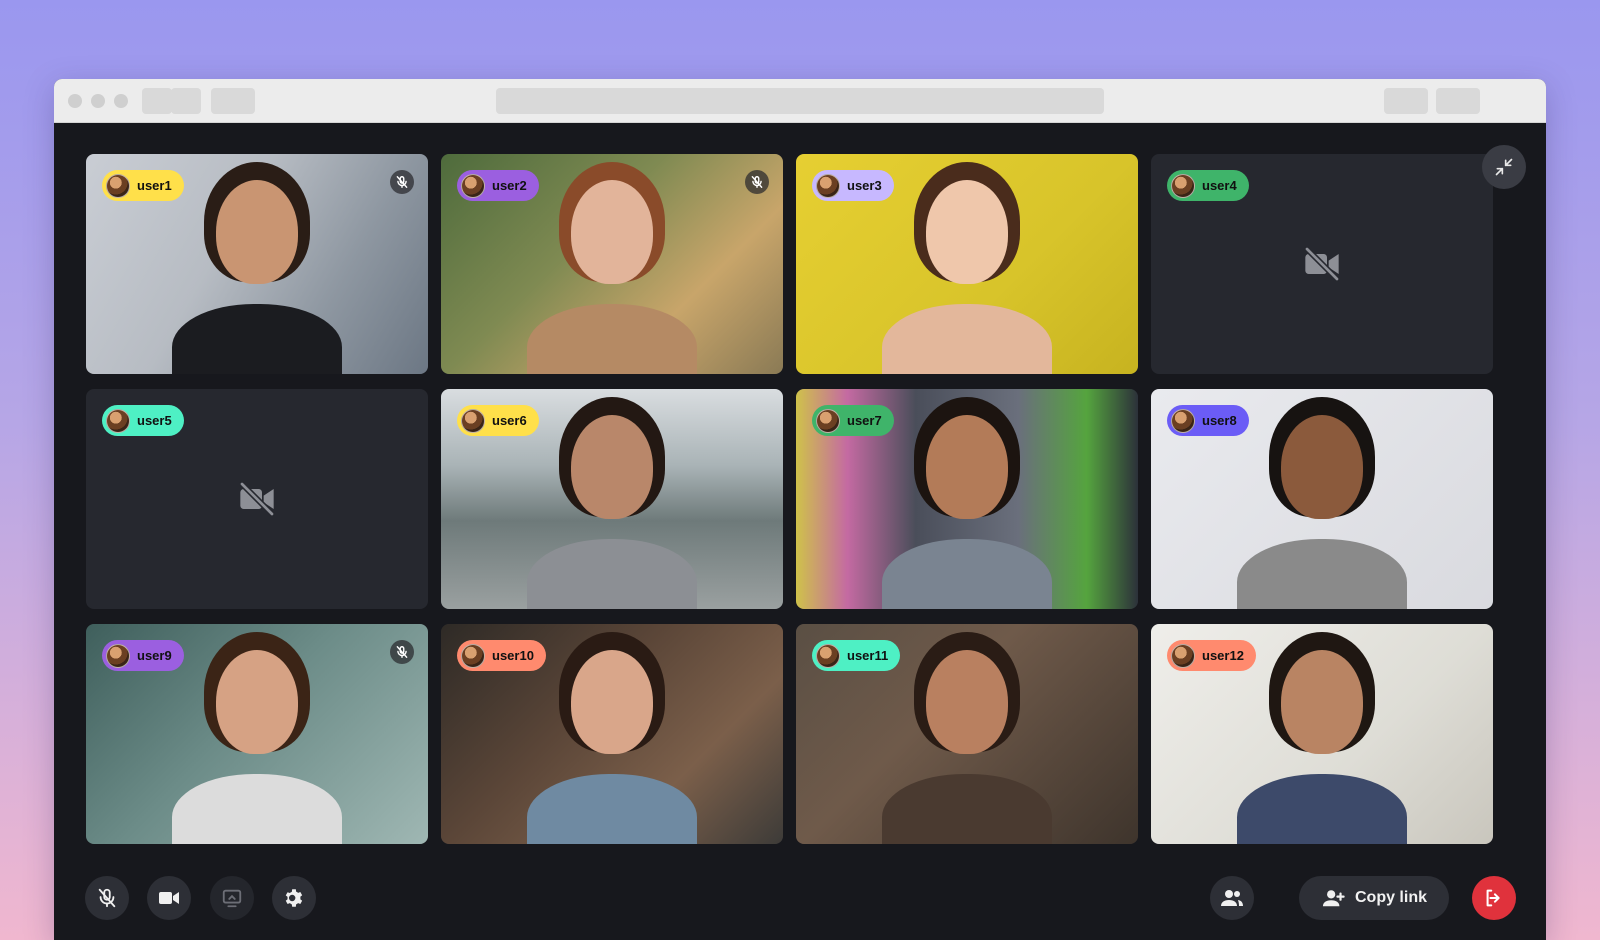 The height and width of the screenshot is (940, 1600). What do you see at coordinates (868, 655) in the screenshot?
I see `participant-name: user11` at bounding box center [868, 655].